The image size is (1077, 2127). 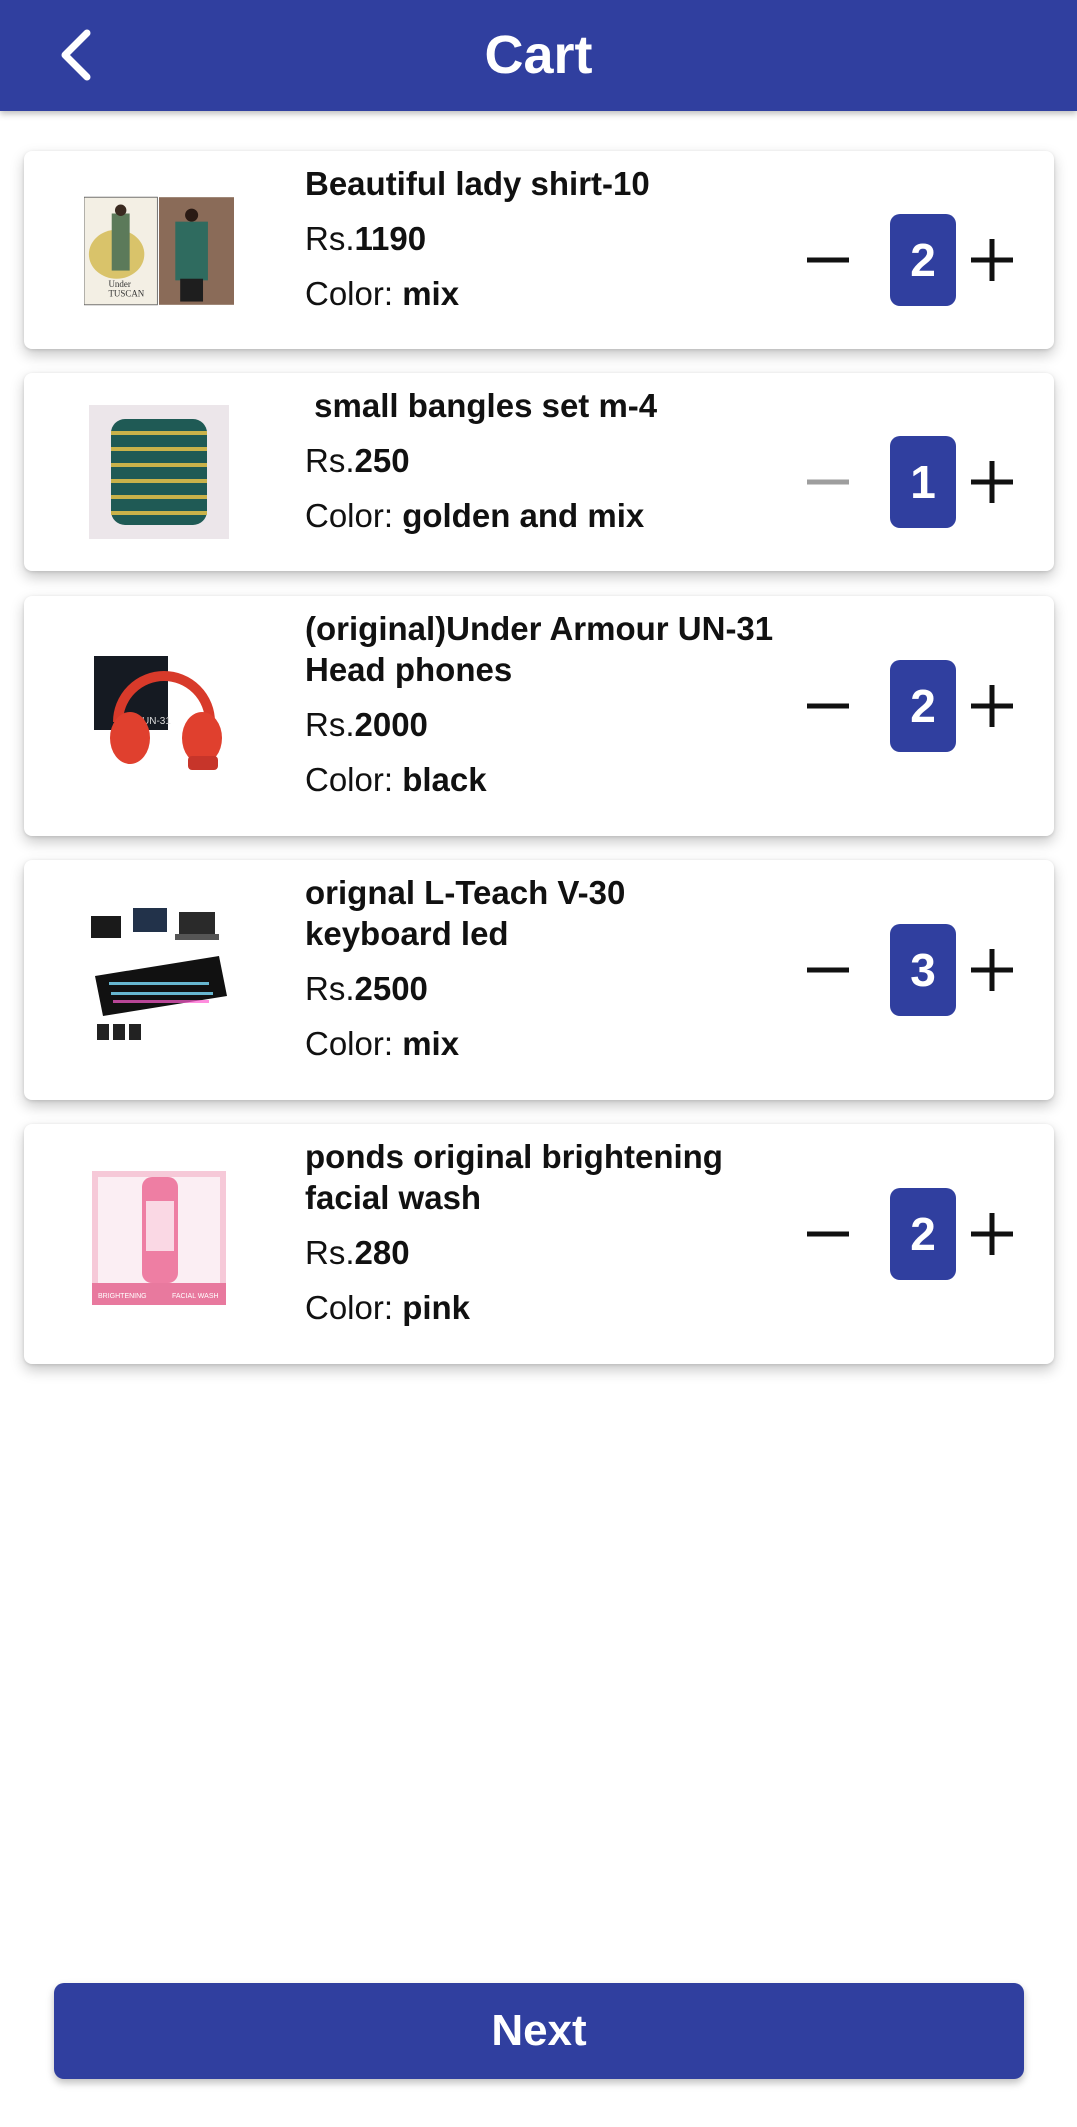 What do you see at coordinates (481, 405) in the screenshot?
I see `item-name: small bangles set m-4` at bounding box center [481, 405].